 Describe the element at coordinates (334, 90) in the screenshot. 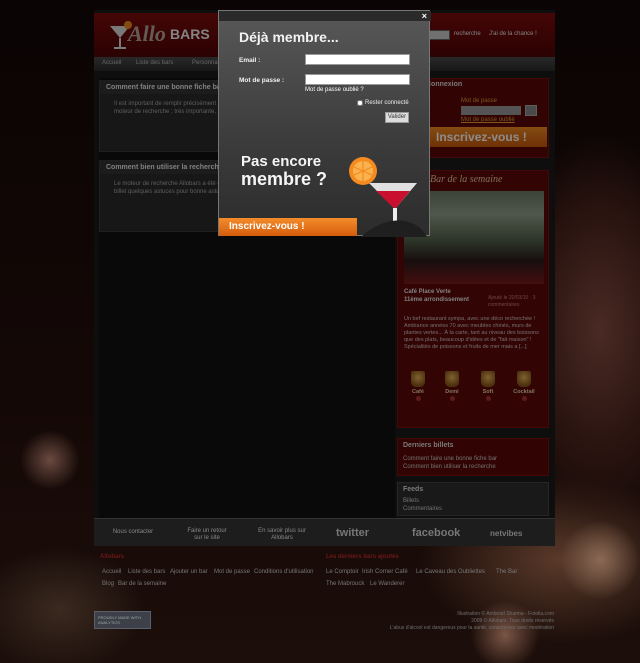

I see `forgot-password-link: Mot de passe oublié ?` at that location.